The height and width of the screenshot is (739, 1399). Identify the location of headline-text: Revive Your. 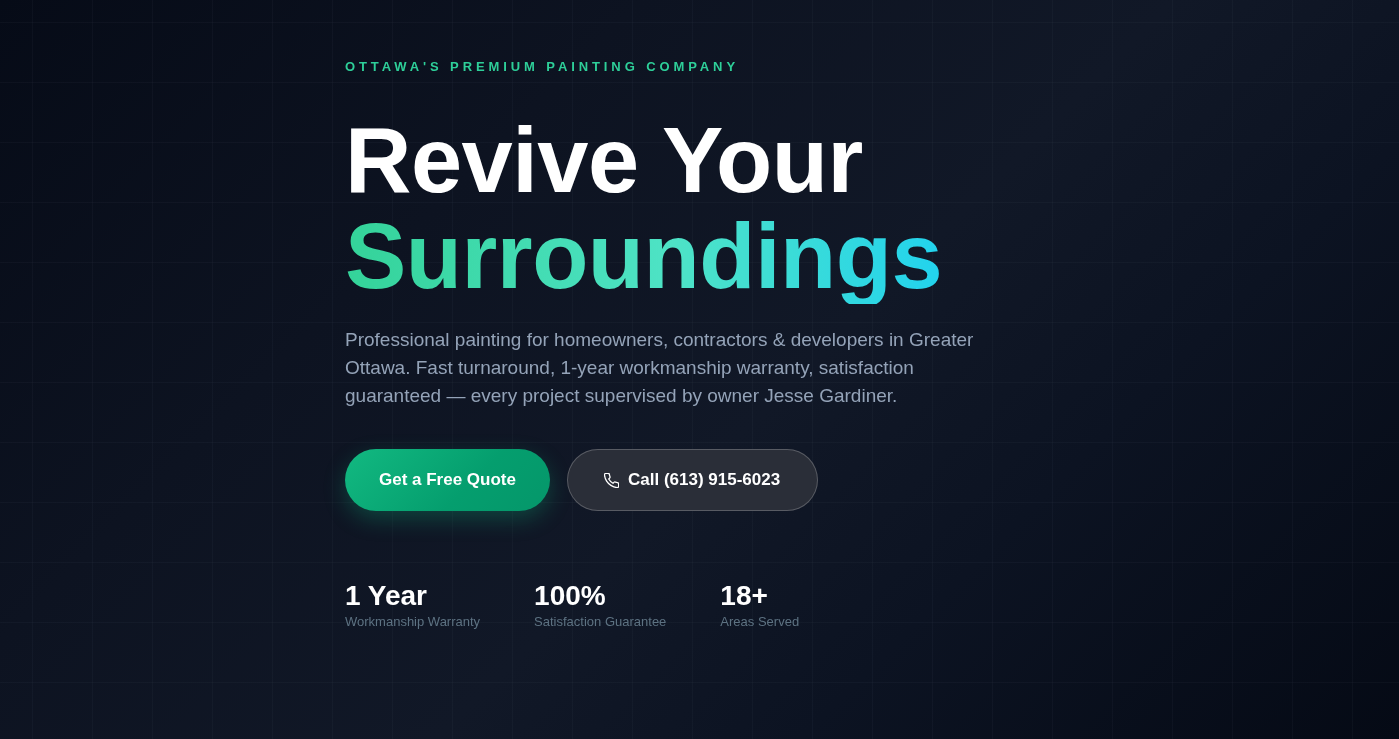
(604, 160).